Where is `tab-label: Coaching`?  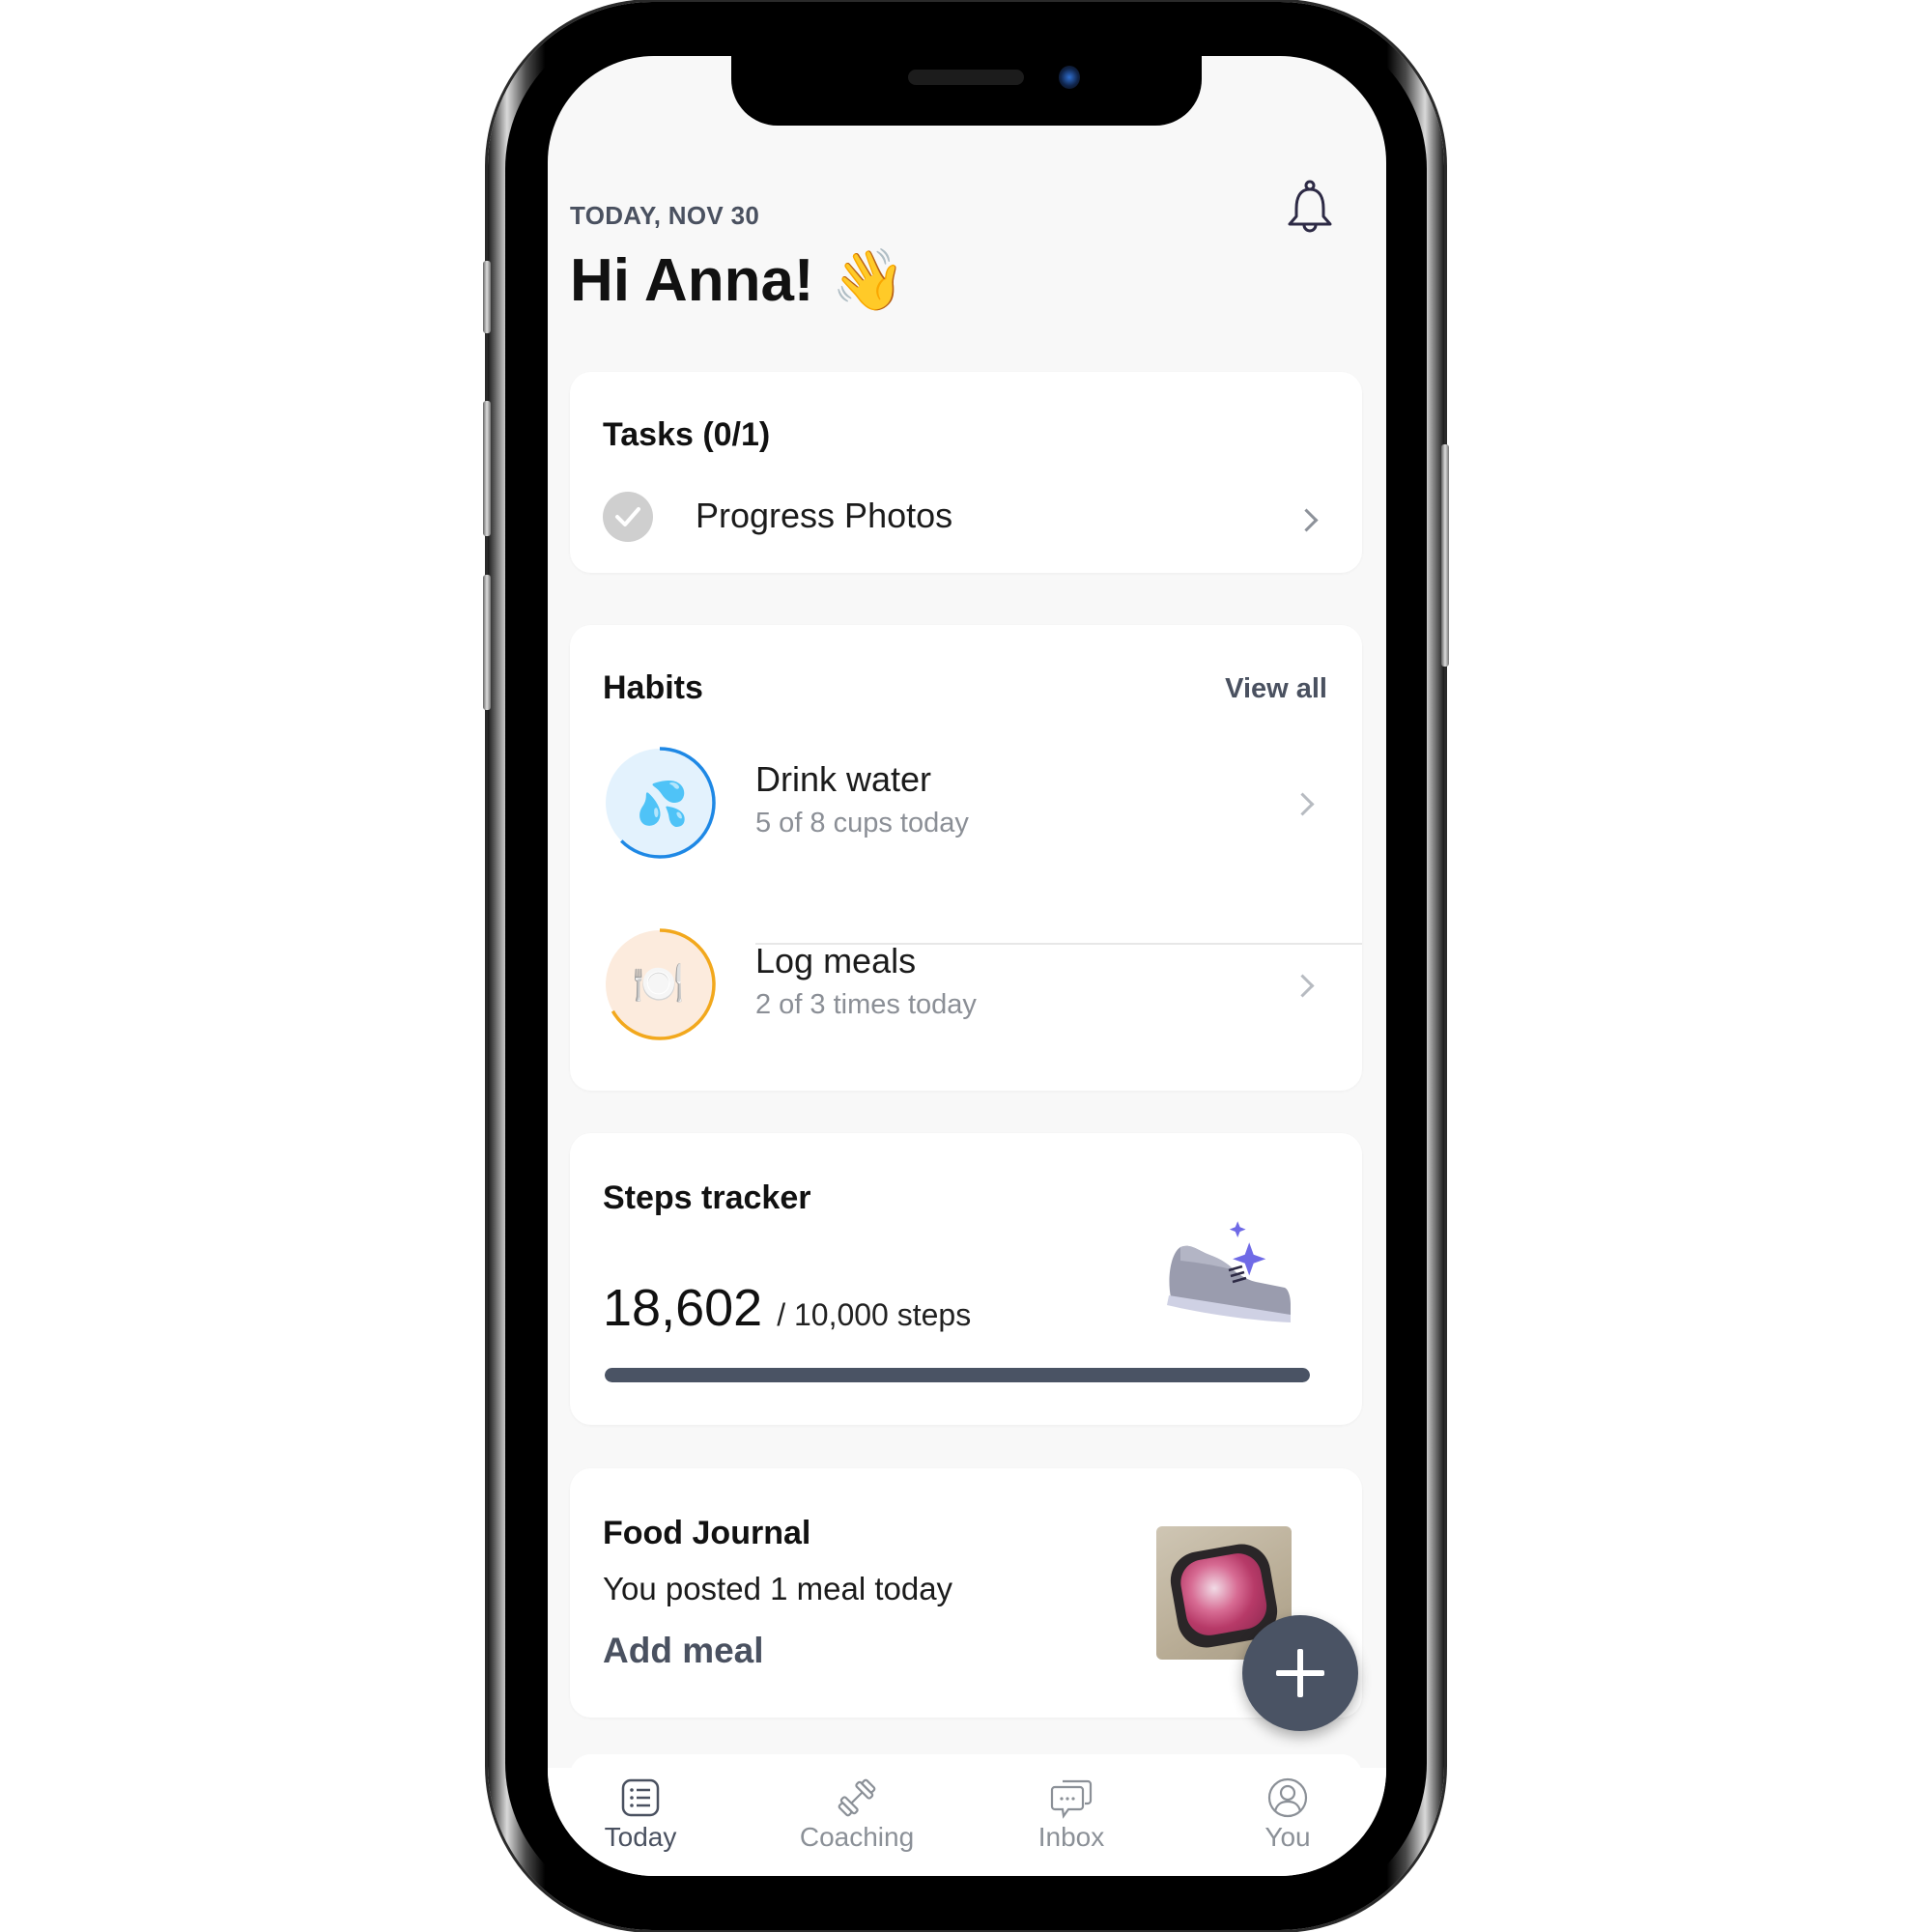
tab-label: Coaching is located at coordinates (857, 1837).